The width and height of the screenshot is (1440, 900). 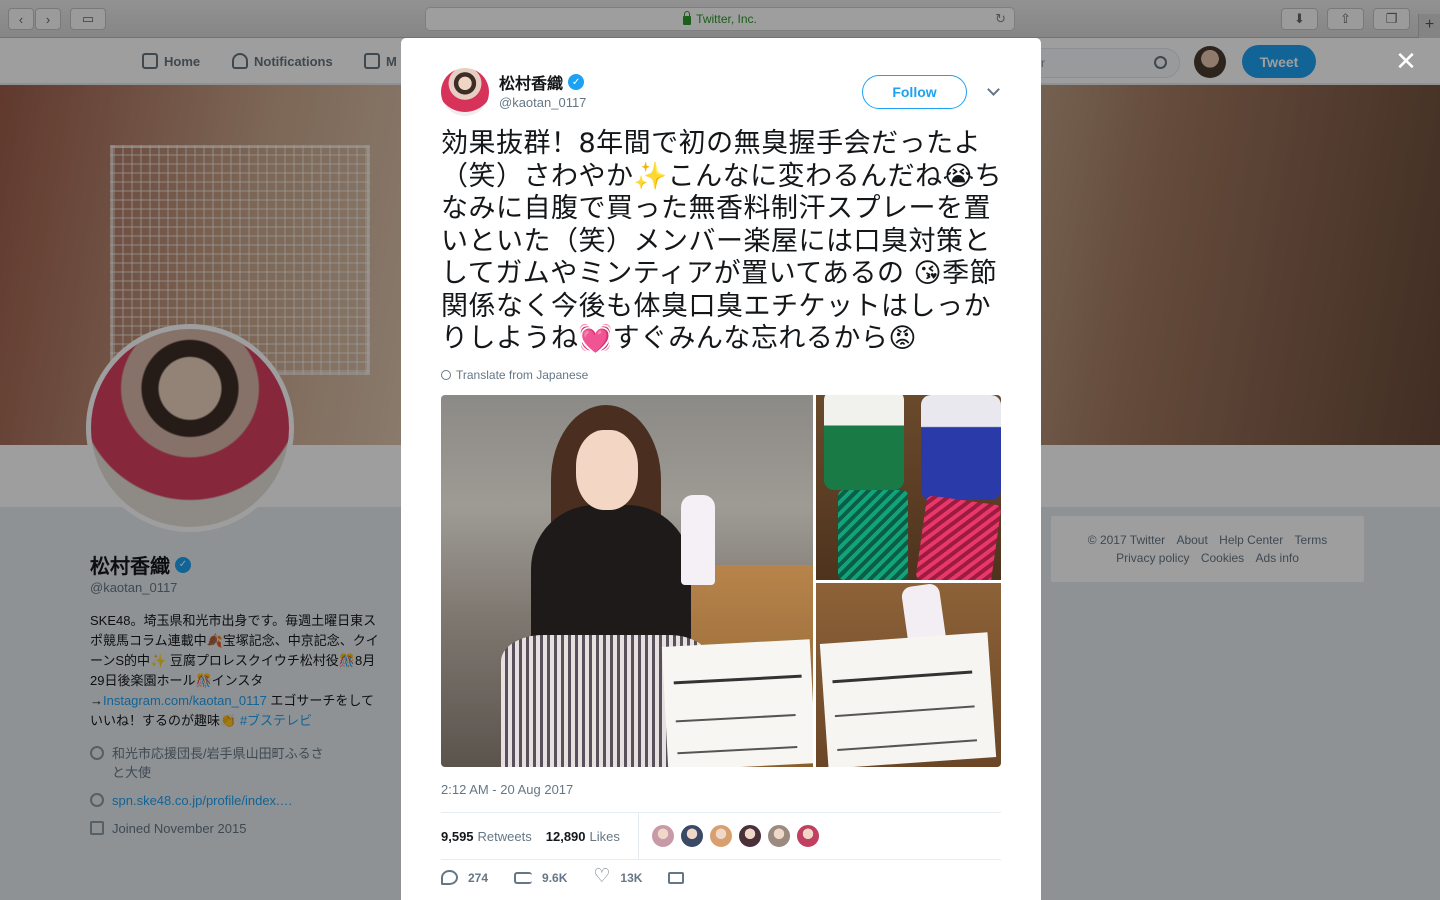 What do you see at coordinates (457, 836) in the screenshot?
I see `retweets-count: 9,595` at bounding box center [457, 836].